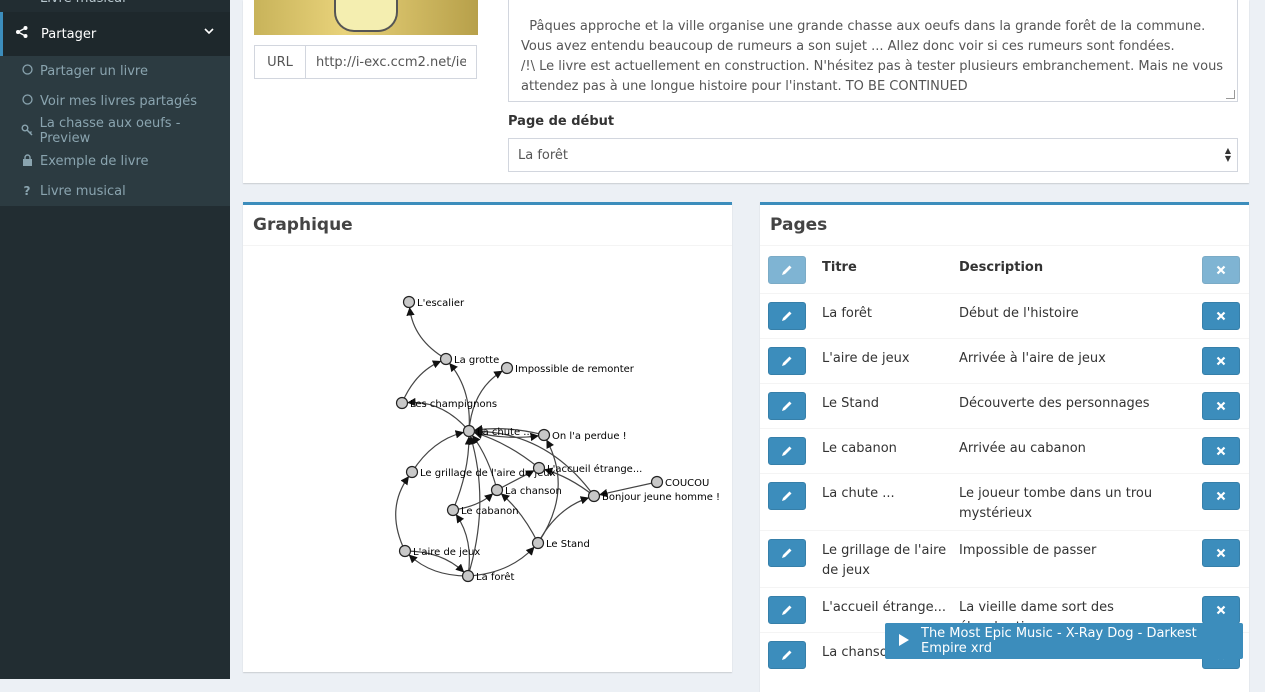 The height and width of the screenshot is (692, 1265). I want to click on sidebar-item-partager: Partager, so click(115, 34).